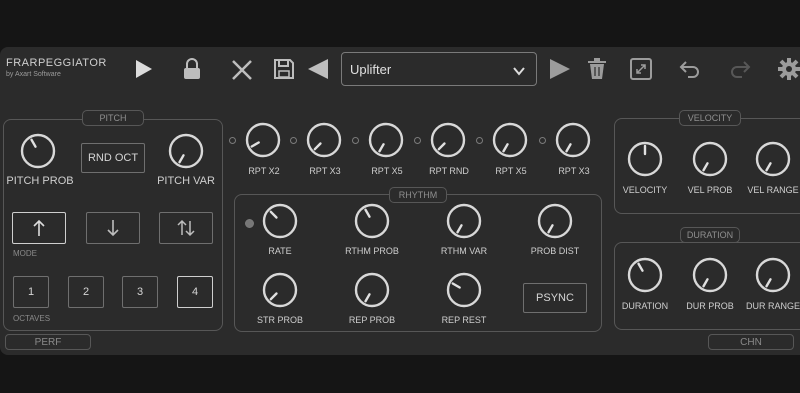  What do you see at coordinates (279, 320) in the screenshot?
I see `str-prob-label: STR PROB` at bounding box center [279, 320].